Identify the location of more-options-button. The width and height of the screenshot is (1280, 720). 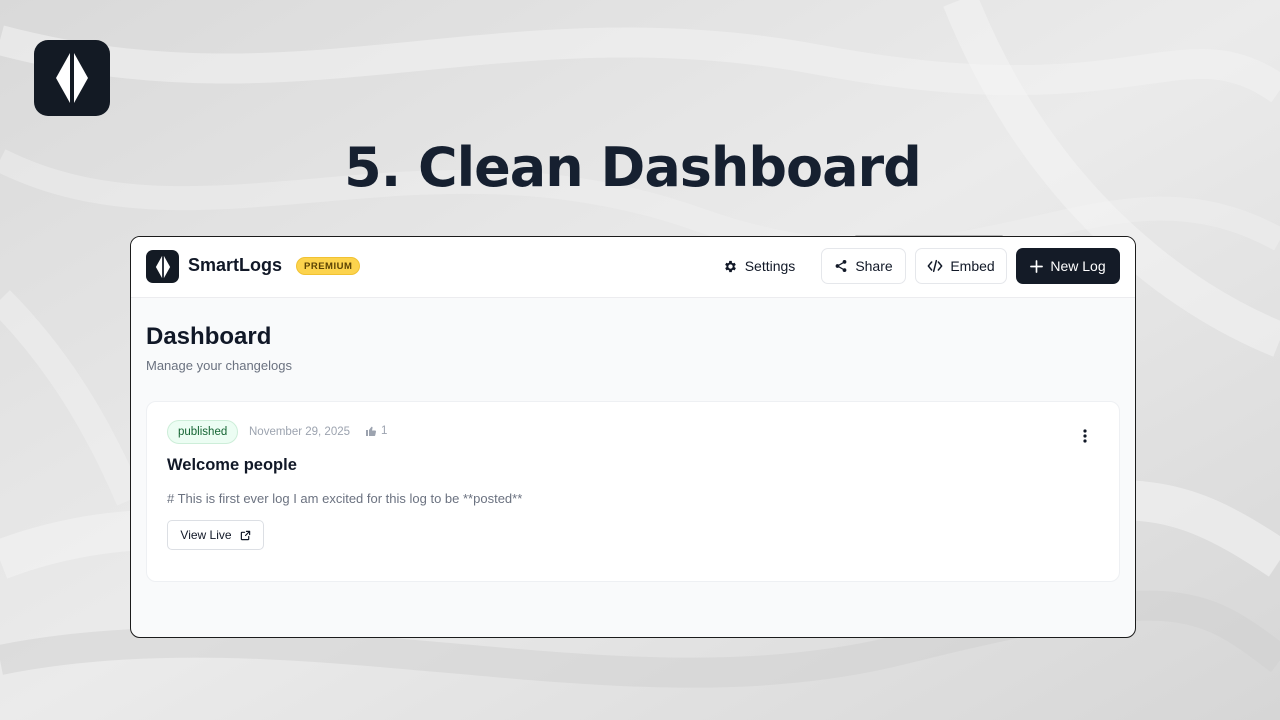
(1085, 436).